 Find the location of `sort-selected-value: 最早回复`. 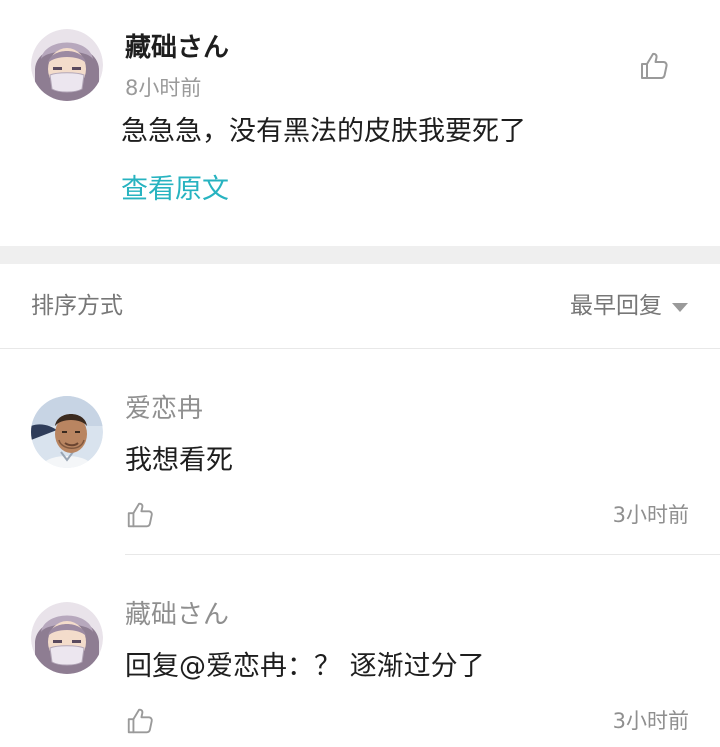

sort-selected-value: 最早回复 is located at coordinates (616, 306).